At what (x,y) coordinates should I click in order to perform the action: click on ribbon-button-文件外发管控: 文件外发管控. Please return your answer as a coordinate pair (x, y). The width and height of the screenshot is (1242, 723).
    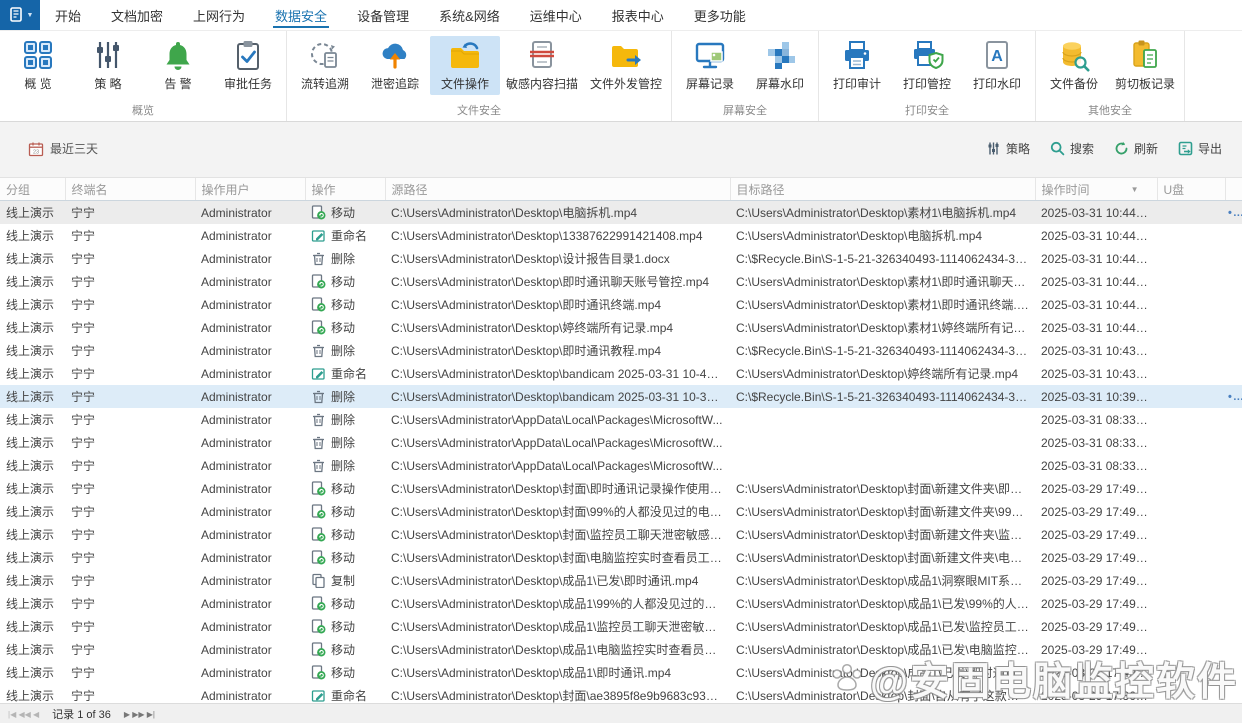
    Looking at the image, I should click on (626, 65).